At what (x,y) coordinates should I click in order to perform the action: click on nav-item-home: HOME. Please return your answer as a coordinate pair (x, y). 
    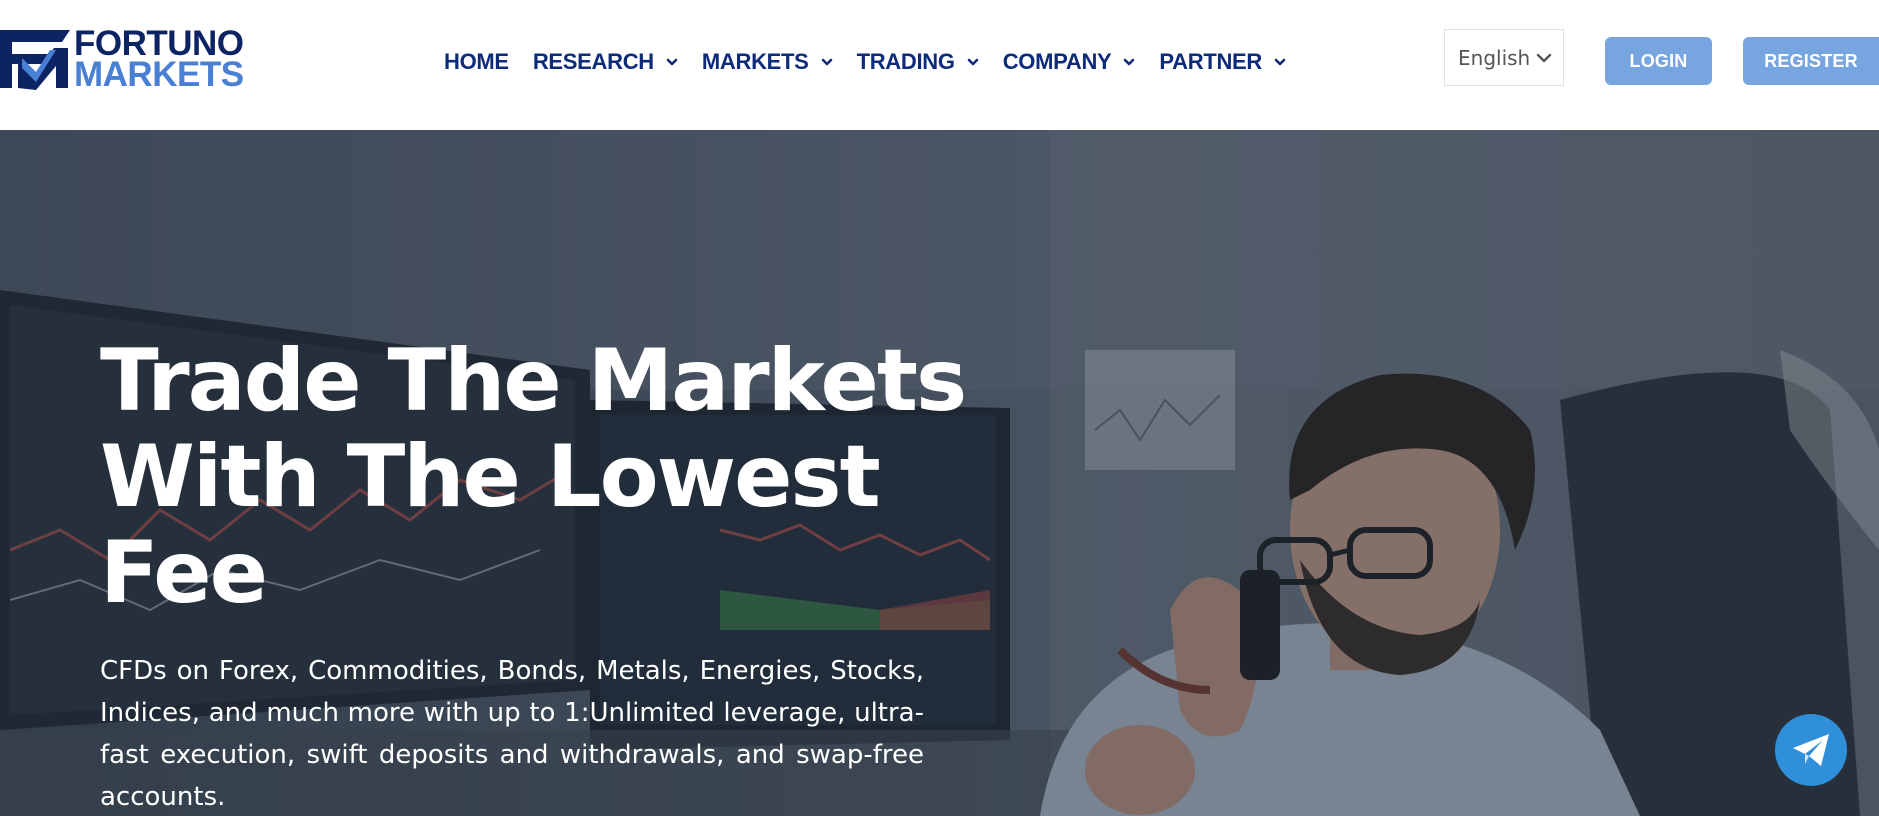
    Looking at the image, I should click on (476, 62).